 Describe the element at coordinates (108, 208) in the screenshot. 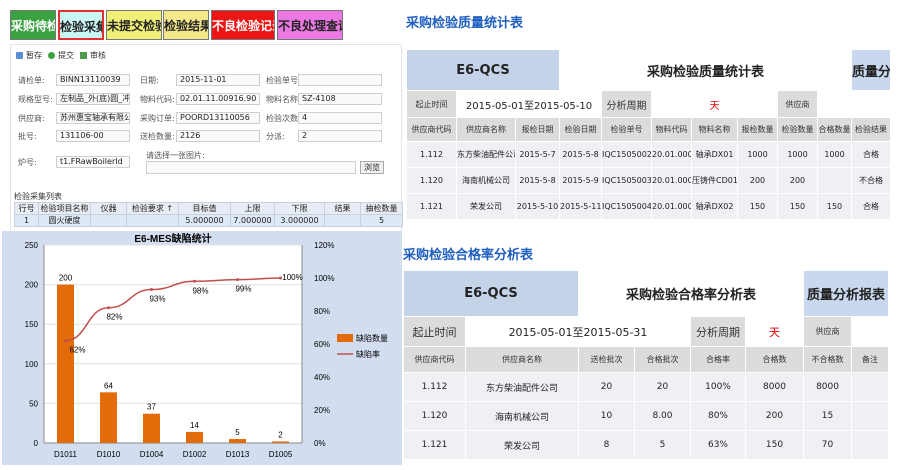

I see `list-header-2: 仪器` at that location.